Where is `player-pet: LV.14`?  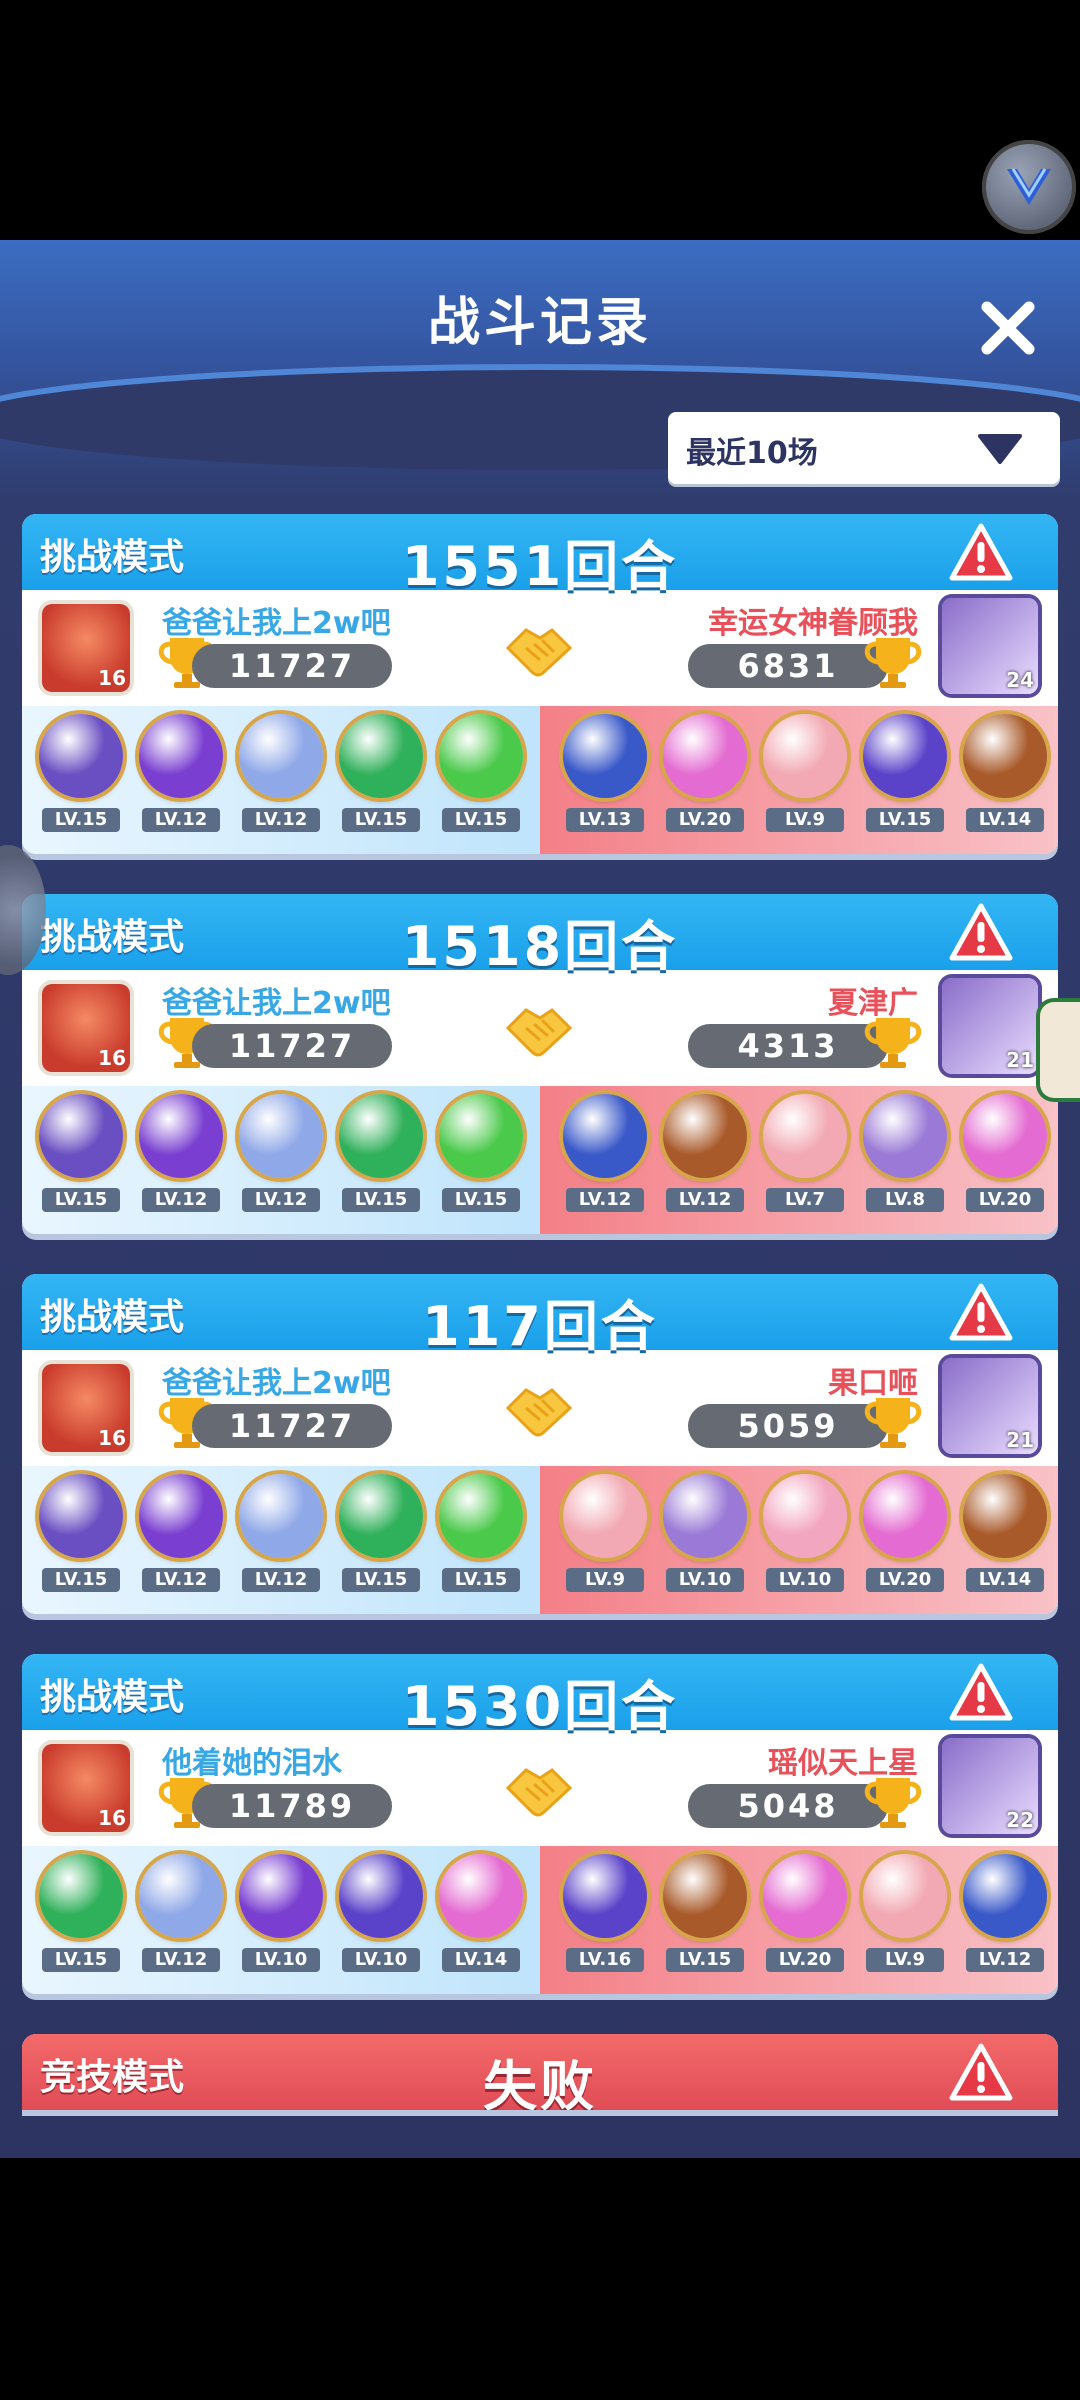 player-pet: LV.14 is located at coordinates (481, 1913).